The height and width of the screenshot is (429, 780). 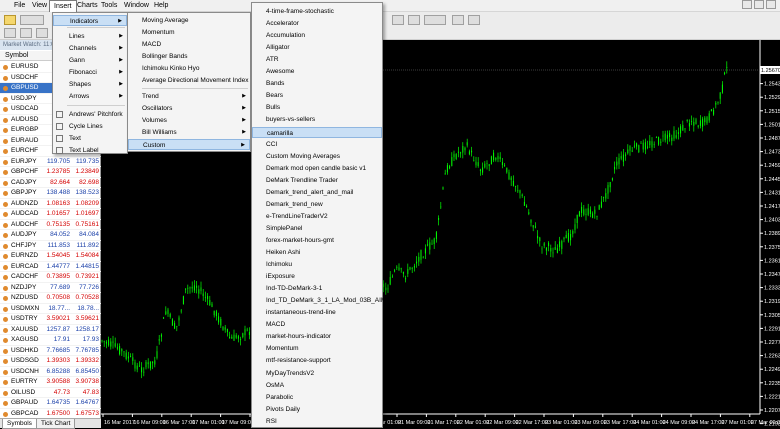 I want to click on custom-indicator-item: MyDayTrendsV2, so click(x=317, y=373).